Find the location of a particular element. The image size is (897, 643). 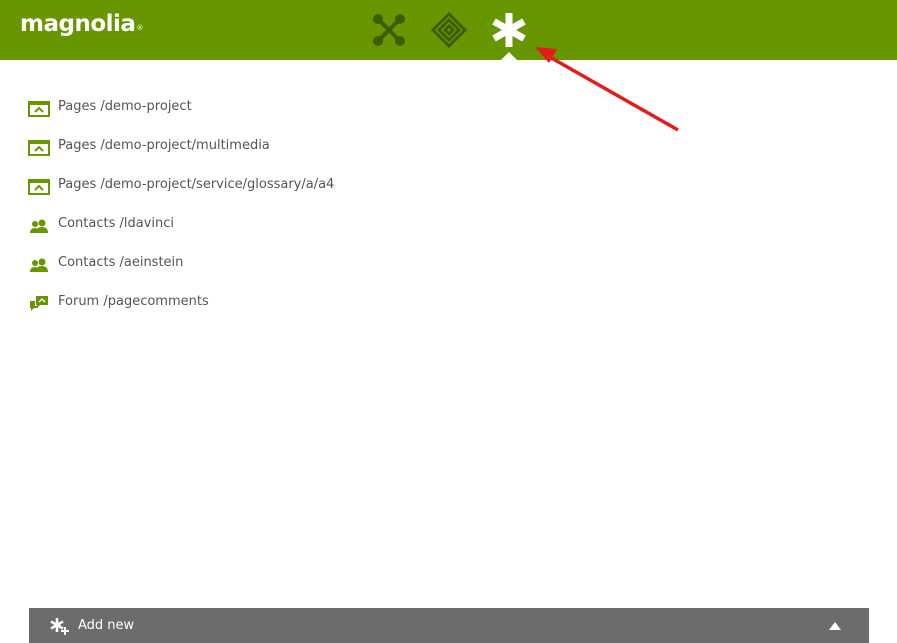

favorite-item: Contacts /aeinstein is located at coordinates (181, 273).